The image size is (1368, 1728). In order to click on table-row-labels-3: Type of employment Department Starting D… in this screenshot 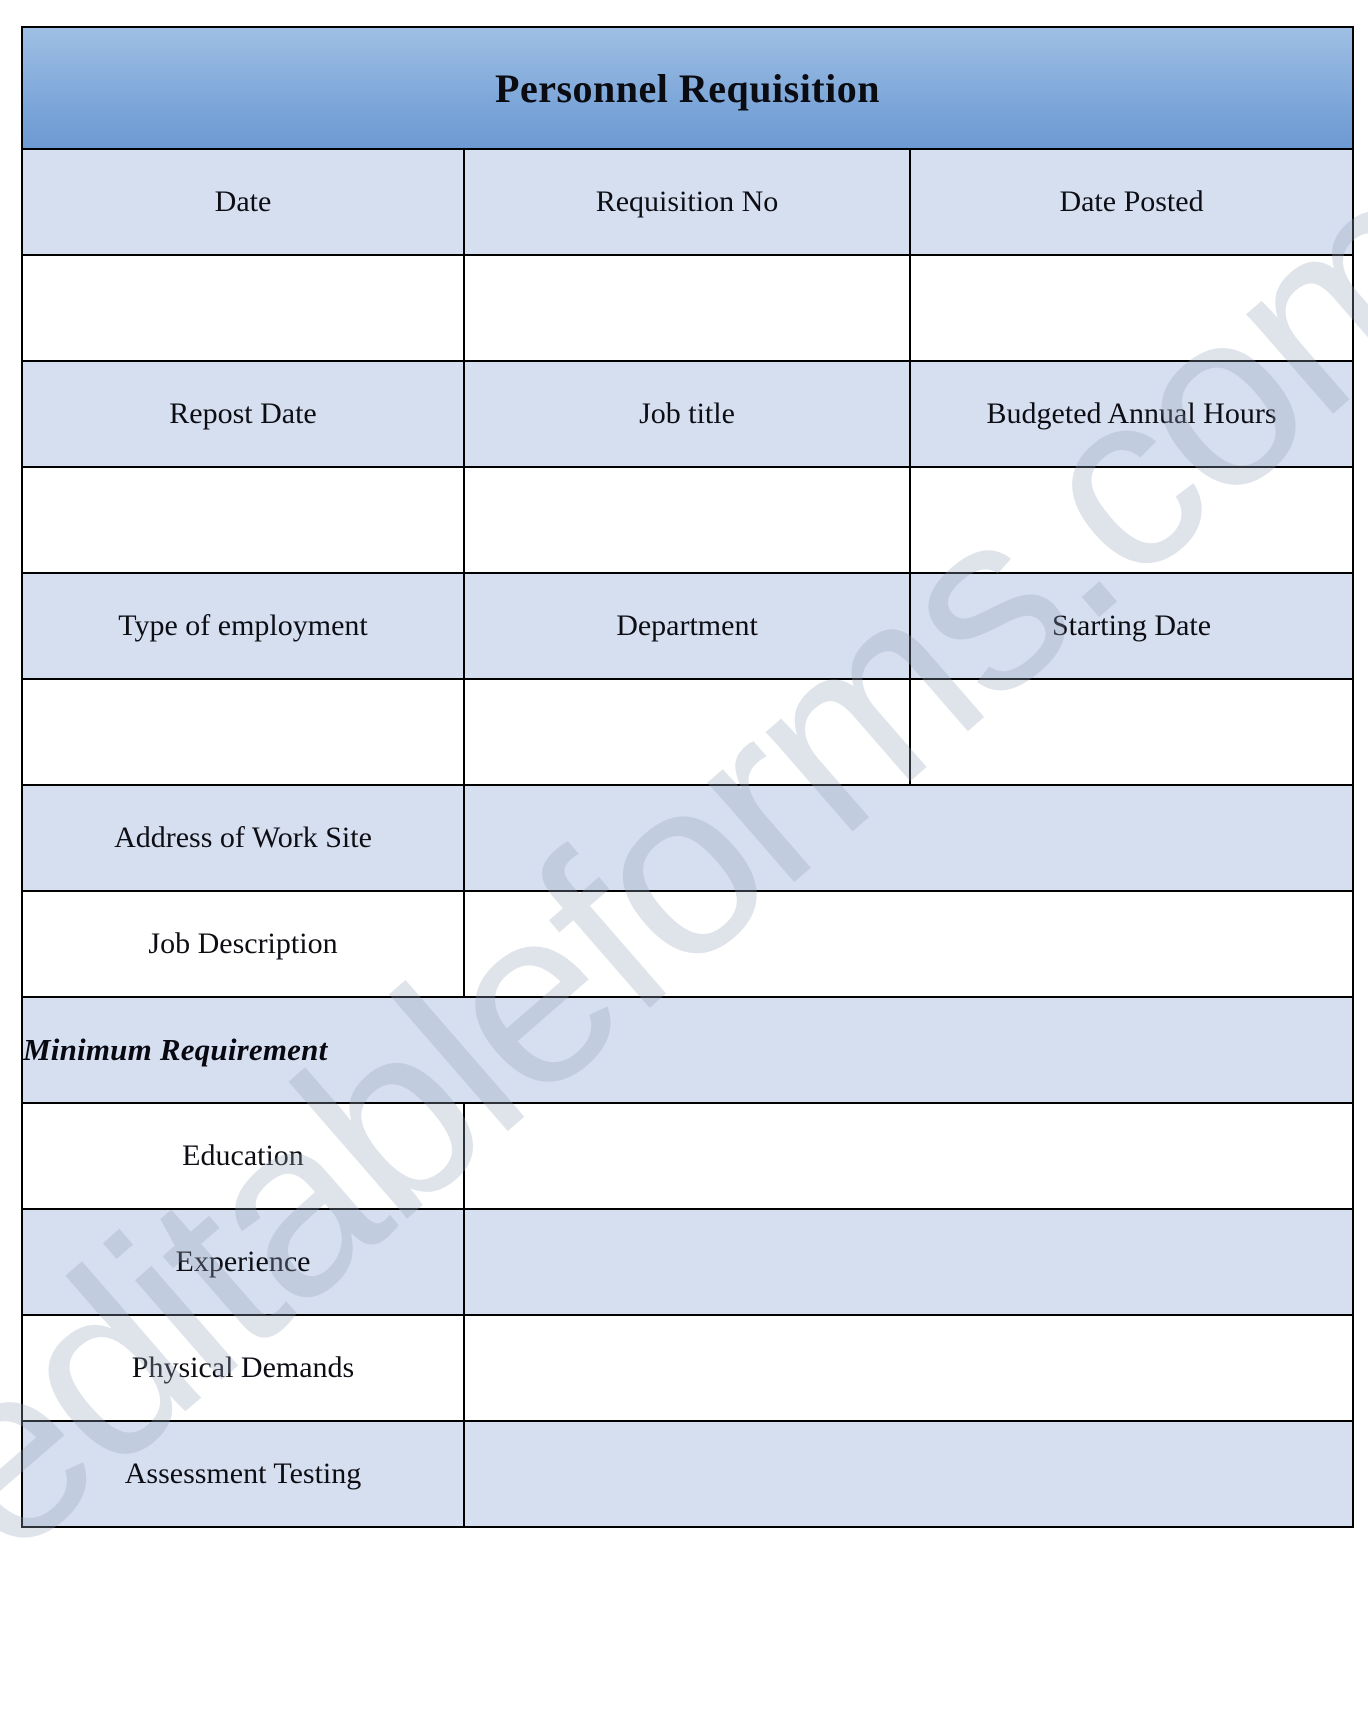, I will do `click(688, 626)`.